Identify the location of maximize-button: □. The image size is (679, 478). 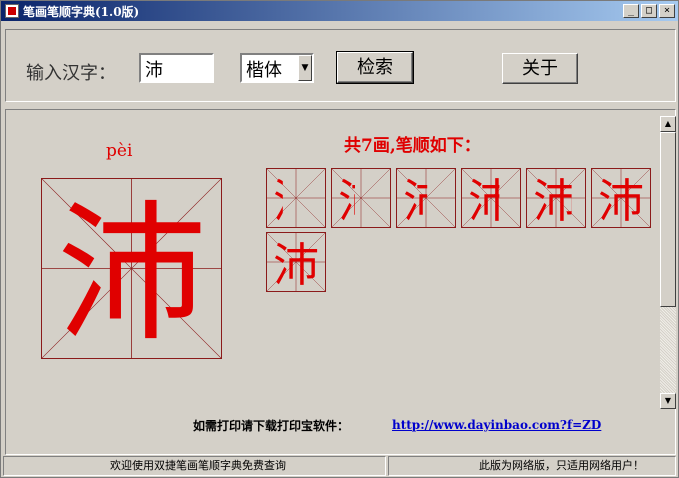
(649, 11).